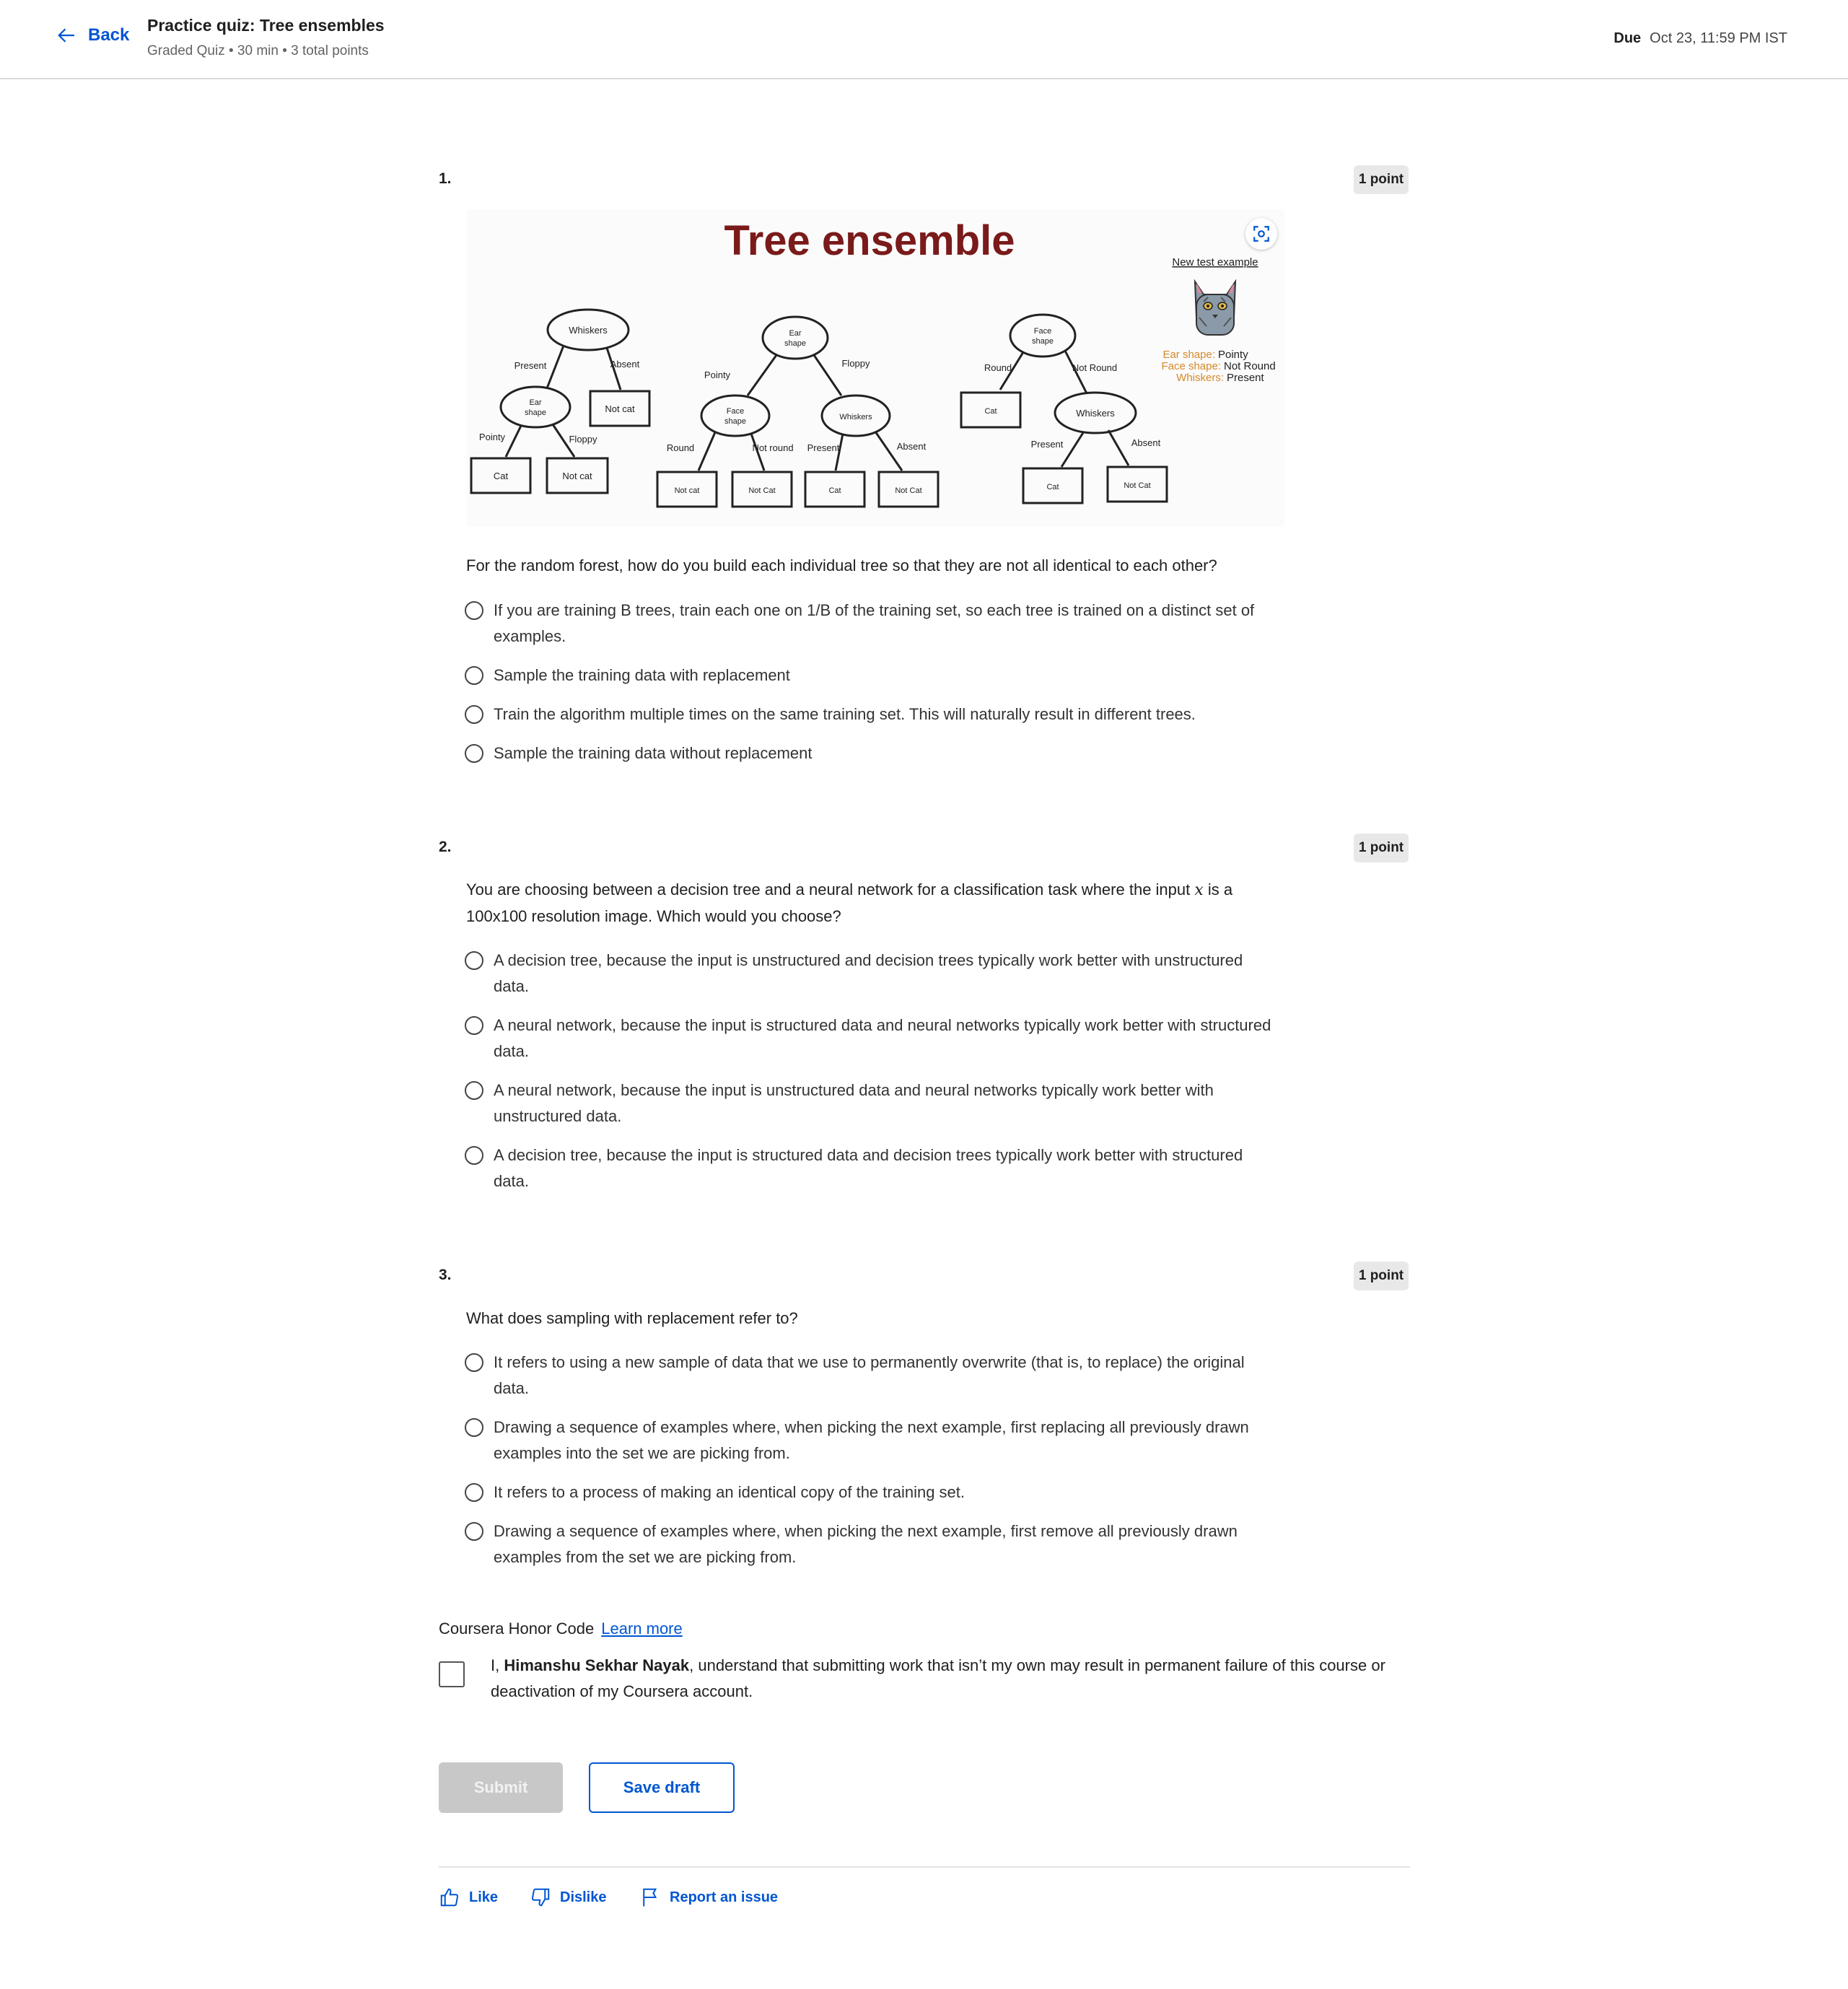 The width and height of the screenshot is (1848, 1989). I want to click on thumbs-up-icon, so click(449, 1897).